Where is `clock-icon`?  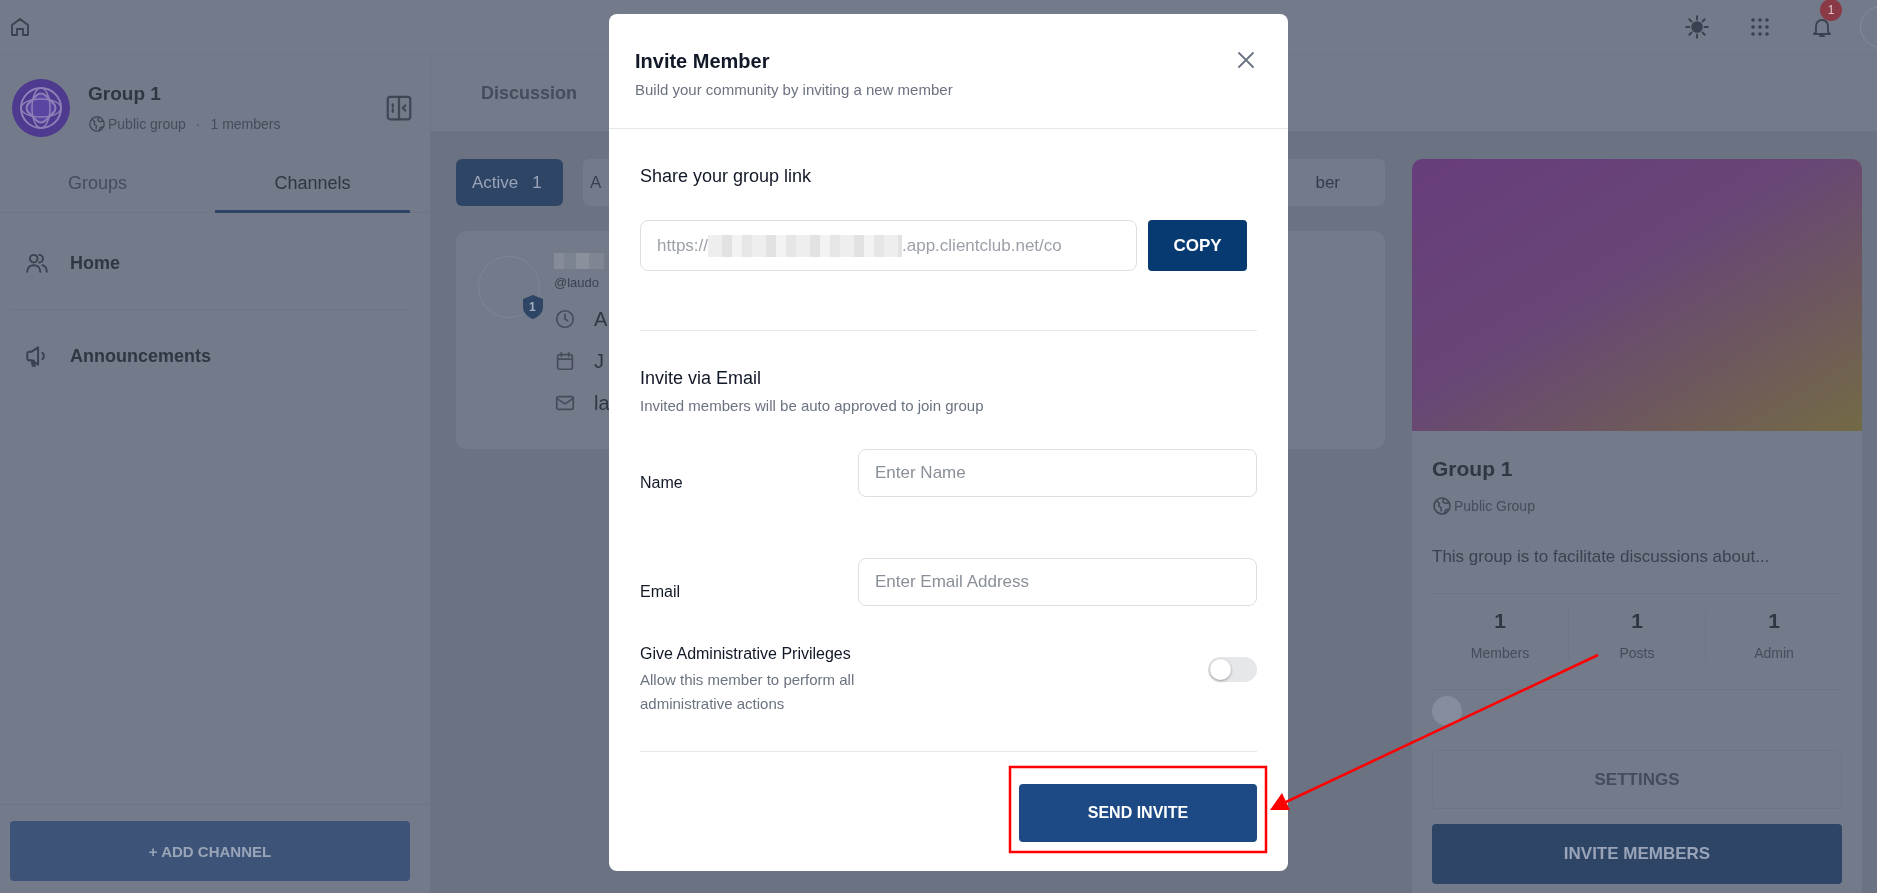 clock-icon is located at coordinates (565, 319).